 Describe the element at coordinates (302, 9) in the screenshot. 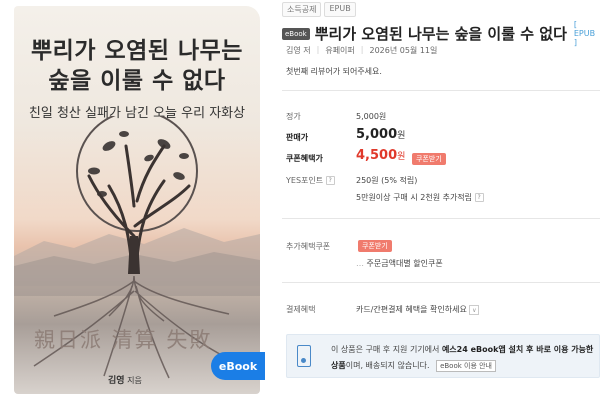

I see `tax-deduction-chip: 소득공제` at that location.